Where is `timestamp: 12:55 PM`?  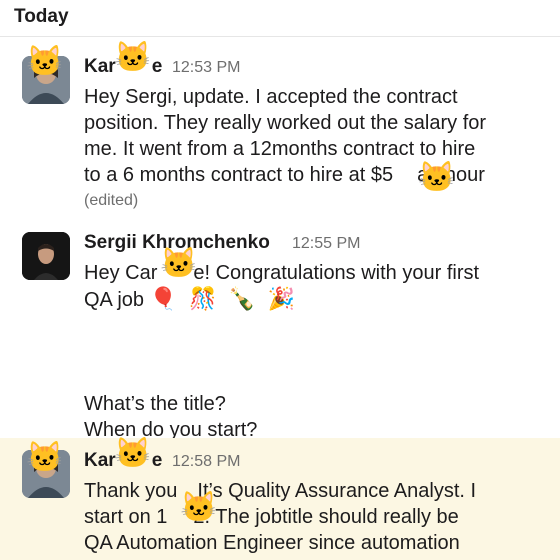
timestamp: 12:55 PM is located at coordinates (326, 244).